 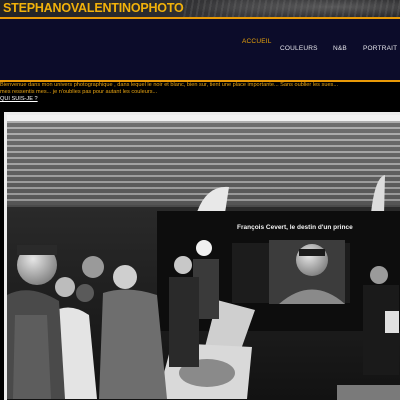 I want to click on site-banner: STEPHANOVALENTINOPHOTO, so click(x=200, y=8).